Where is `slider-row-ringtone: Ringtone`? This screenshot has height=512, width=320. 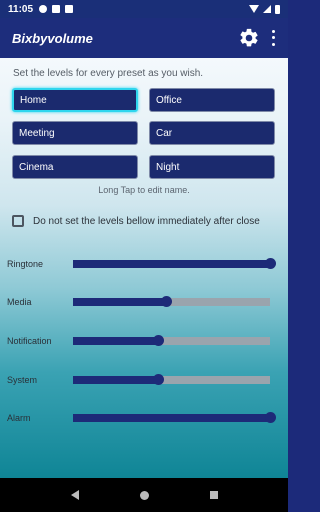 slider-row-ringtone: Ringtone is located at coordinates (144, 264).